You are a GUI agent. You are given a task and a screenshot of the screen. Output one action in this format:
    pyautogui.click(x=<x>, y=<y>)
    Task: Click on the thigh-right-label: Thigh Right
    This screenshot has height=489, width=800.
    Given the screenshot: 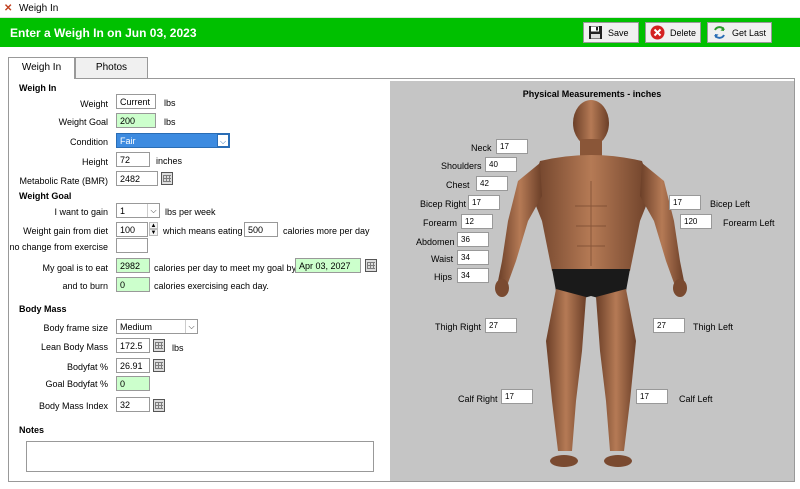 What is the action you would take?
    pyautogui.click(x=458, y=327)
    